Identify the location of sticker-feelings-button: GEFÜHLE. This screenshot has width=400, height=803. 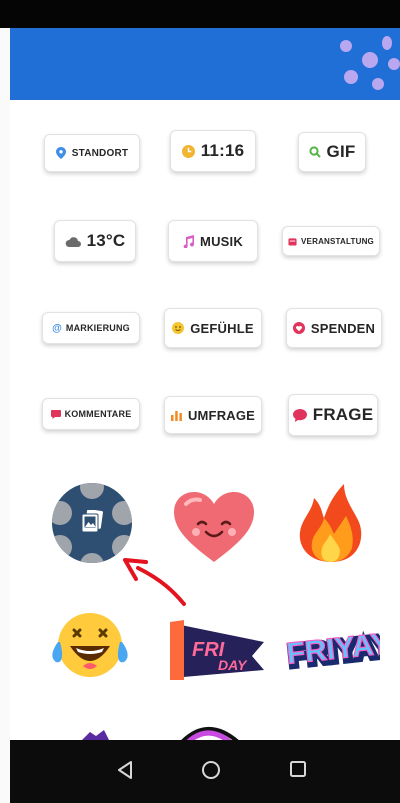
(213, 328).